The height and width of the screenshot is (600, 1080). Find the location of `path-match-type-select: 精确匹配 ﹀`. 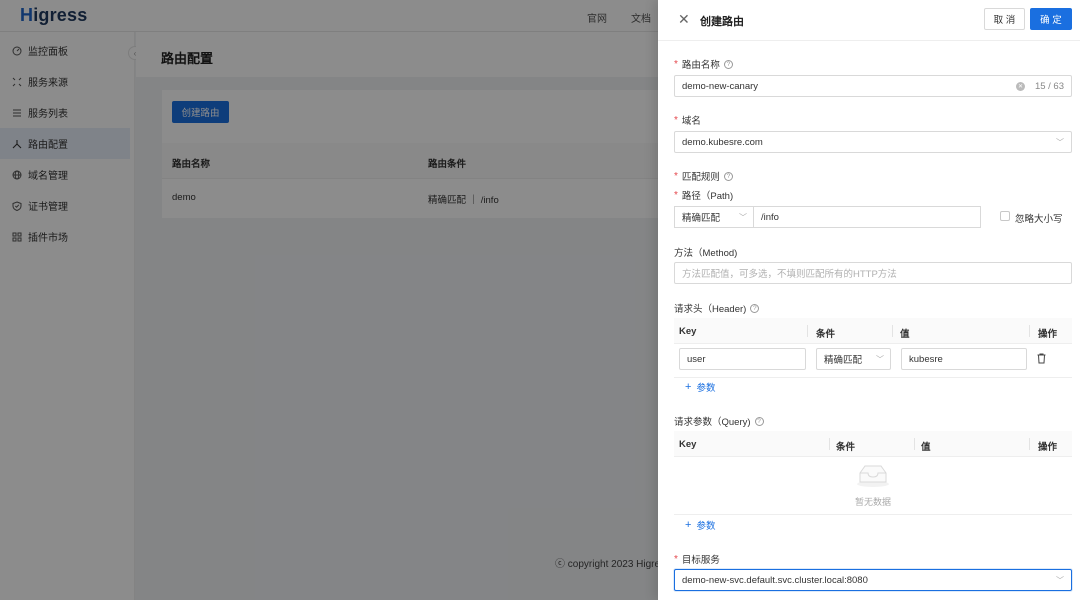

path-match-type-select: 精确匹配 ﹀ is located at coordinates (714, 217).